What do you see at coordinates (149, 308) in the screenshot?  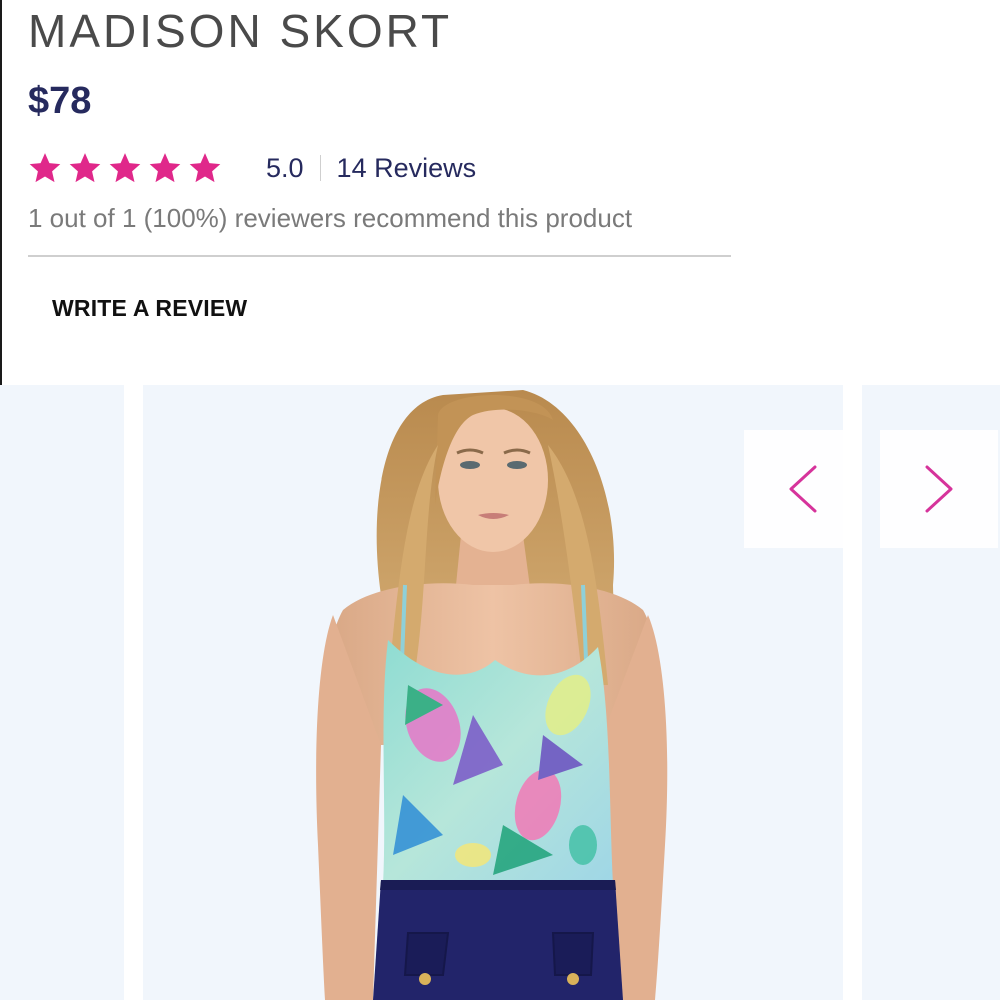 I see `write-review-button: WRITE A REVIEW` at bounding box center [149, 308].